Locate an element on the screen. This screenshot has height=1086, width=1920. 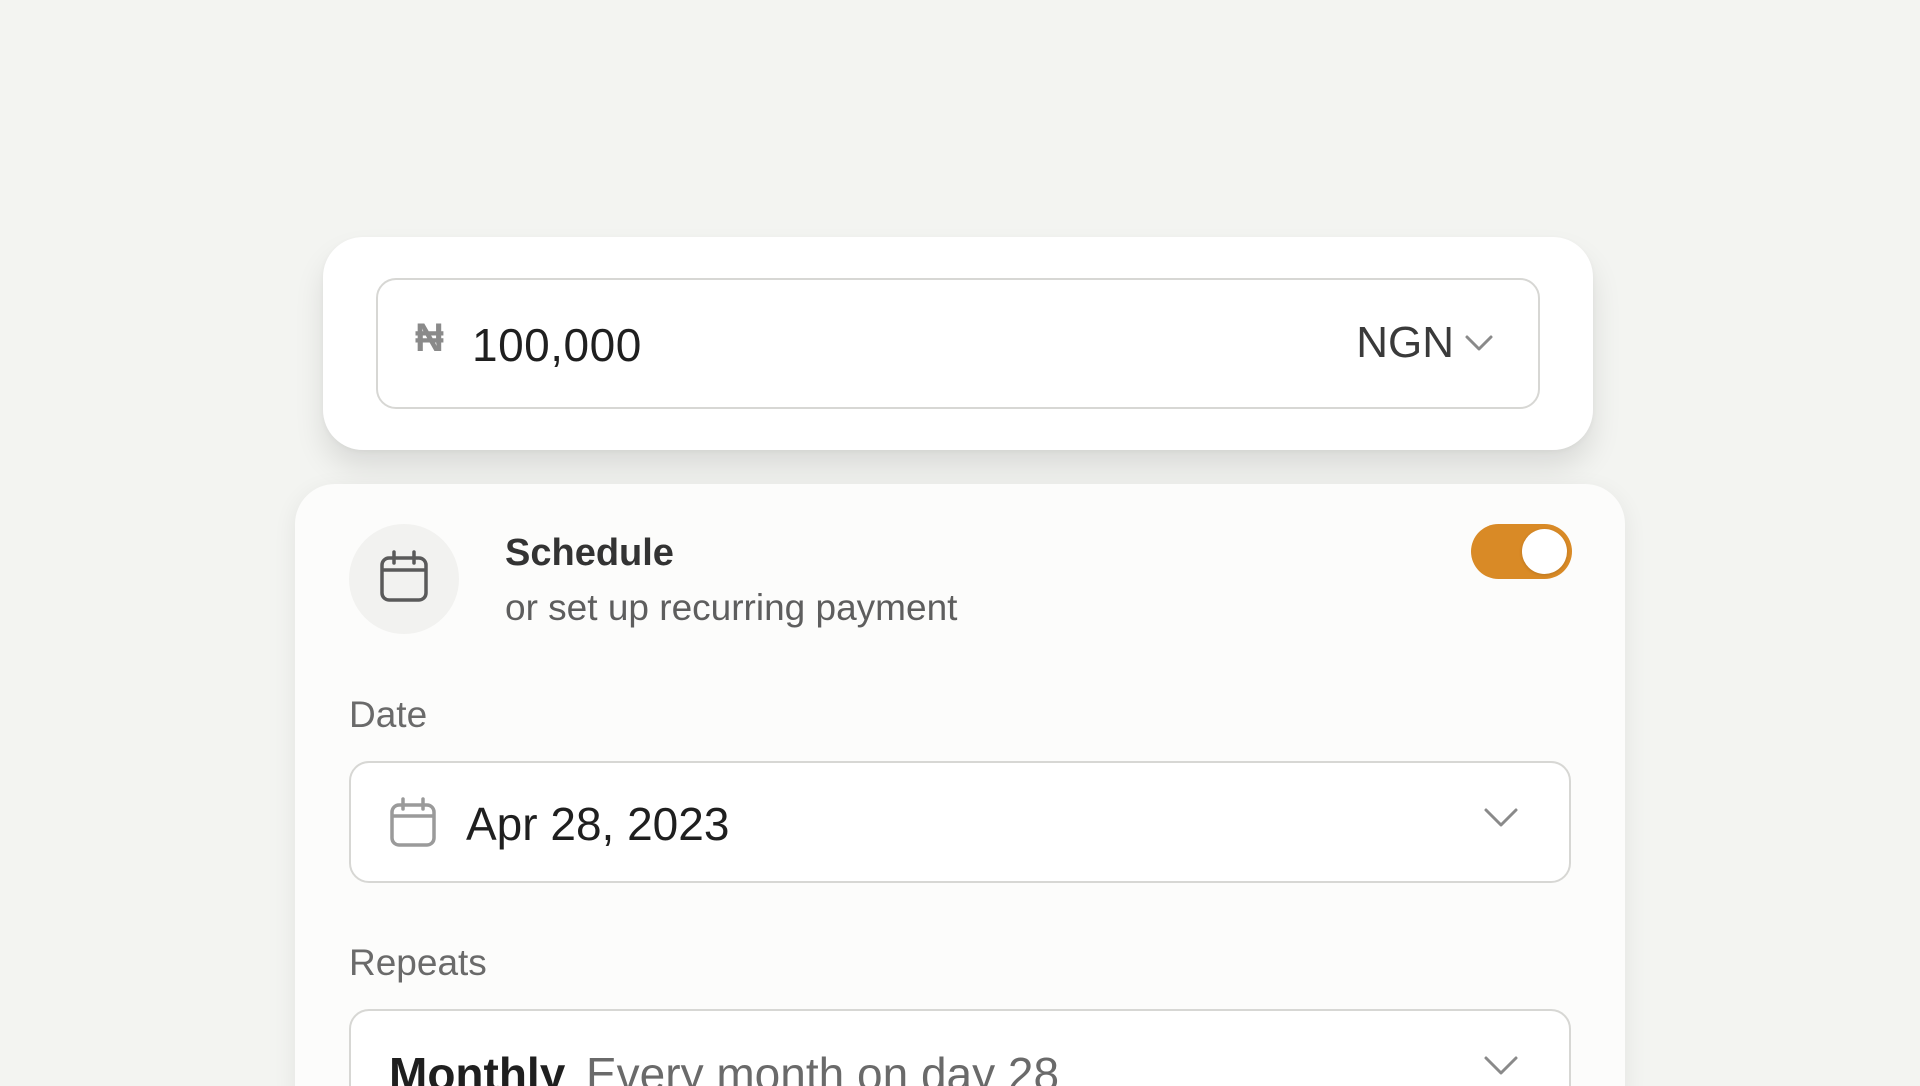
schedule-icon-badge is located at coordinates (404, 579).